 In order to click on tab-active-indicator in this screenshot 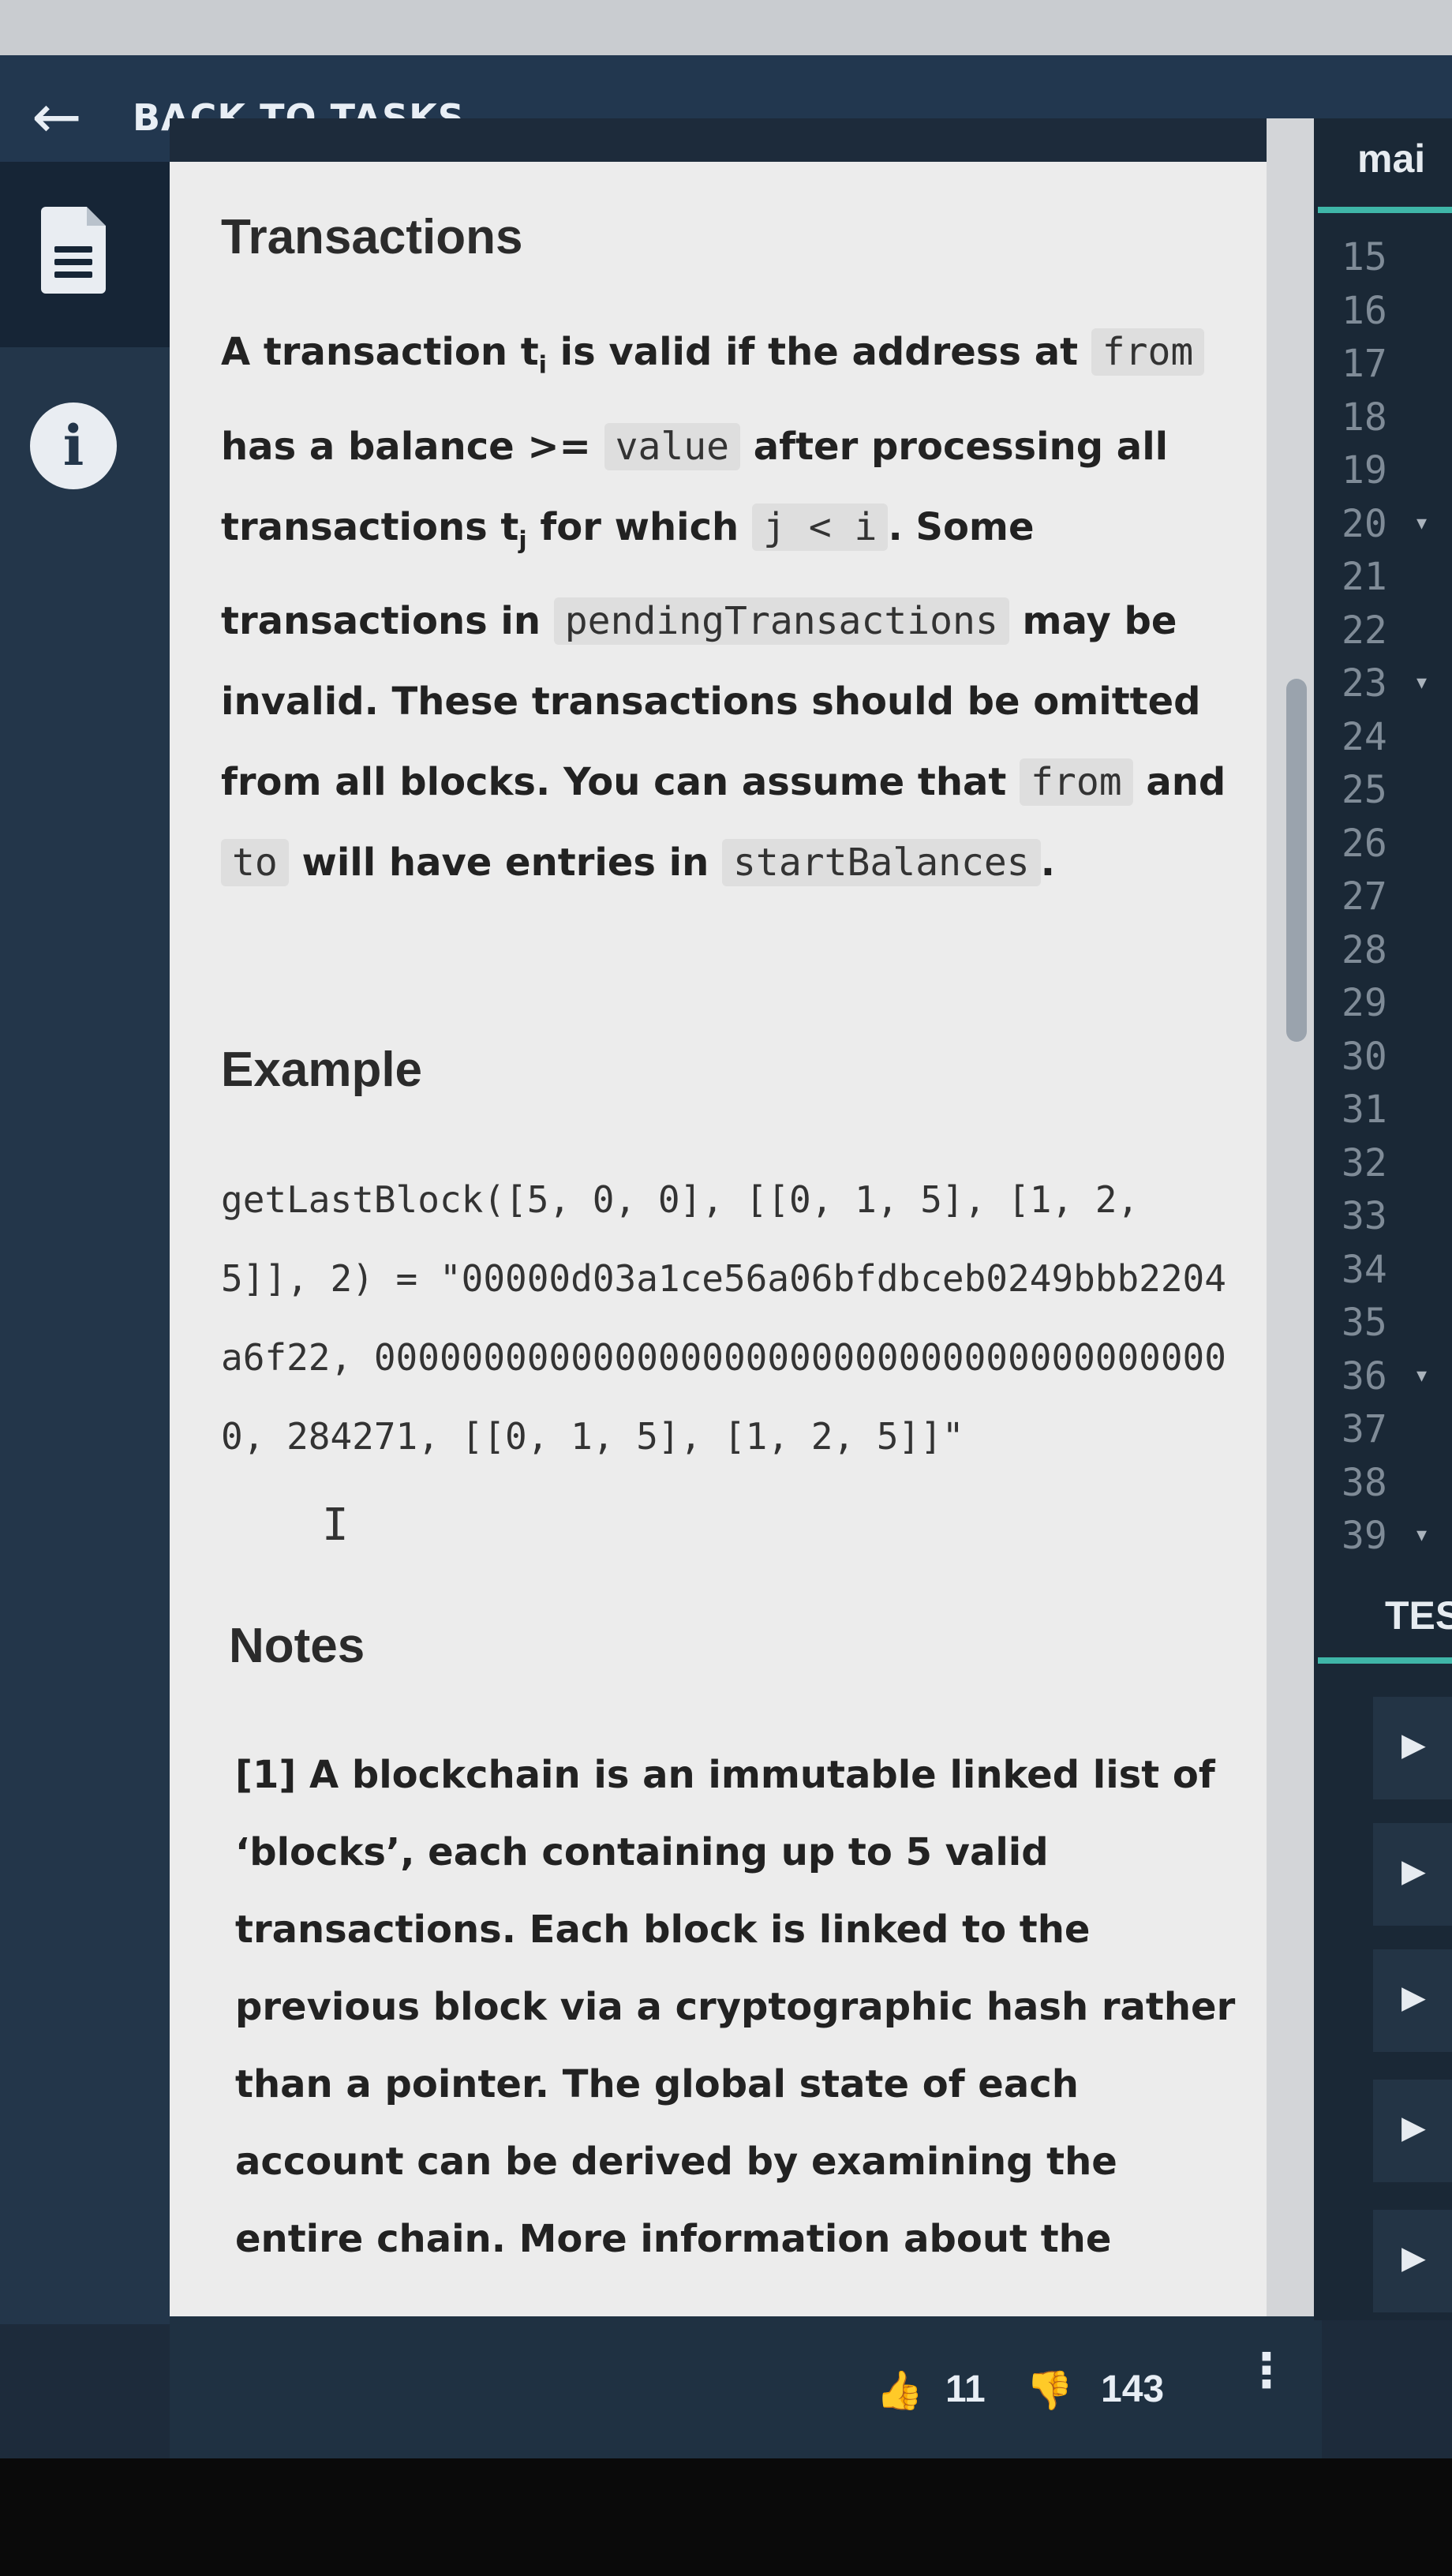, I will do `click(1385, 210)`.